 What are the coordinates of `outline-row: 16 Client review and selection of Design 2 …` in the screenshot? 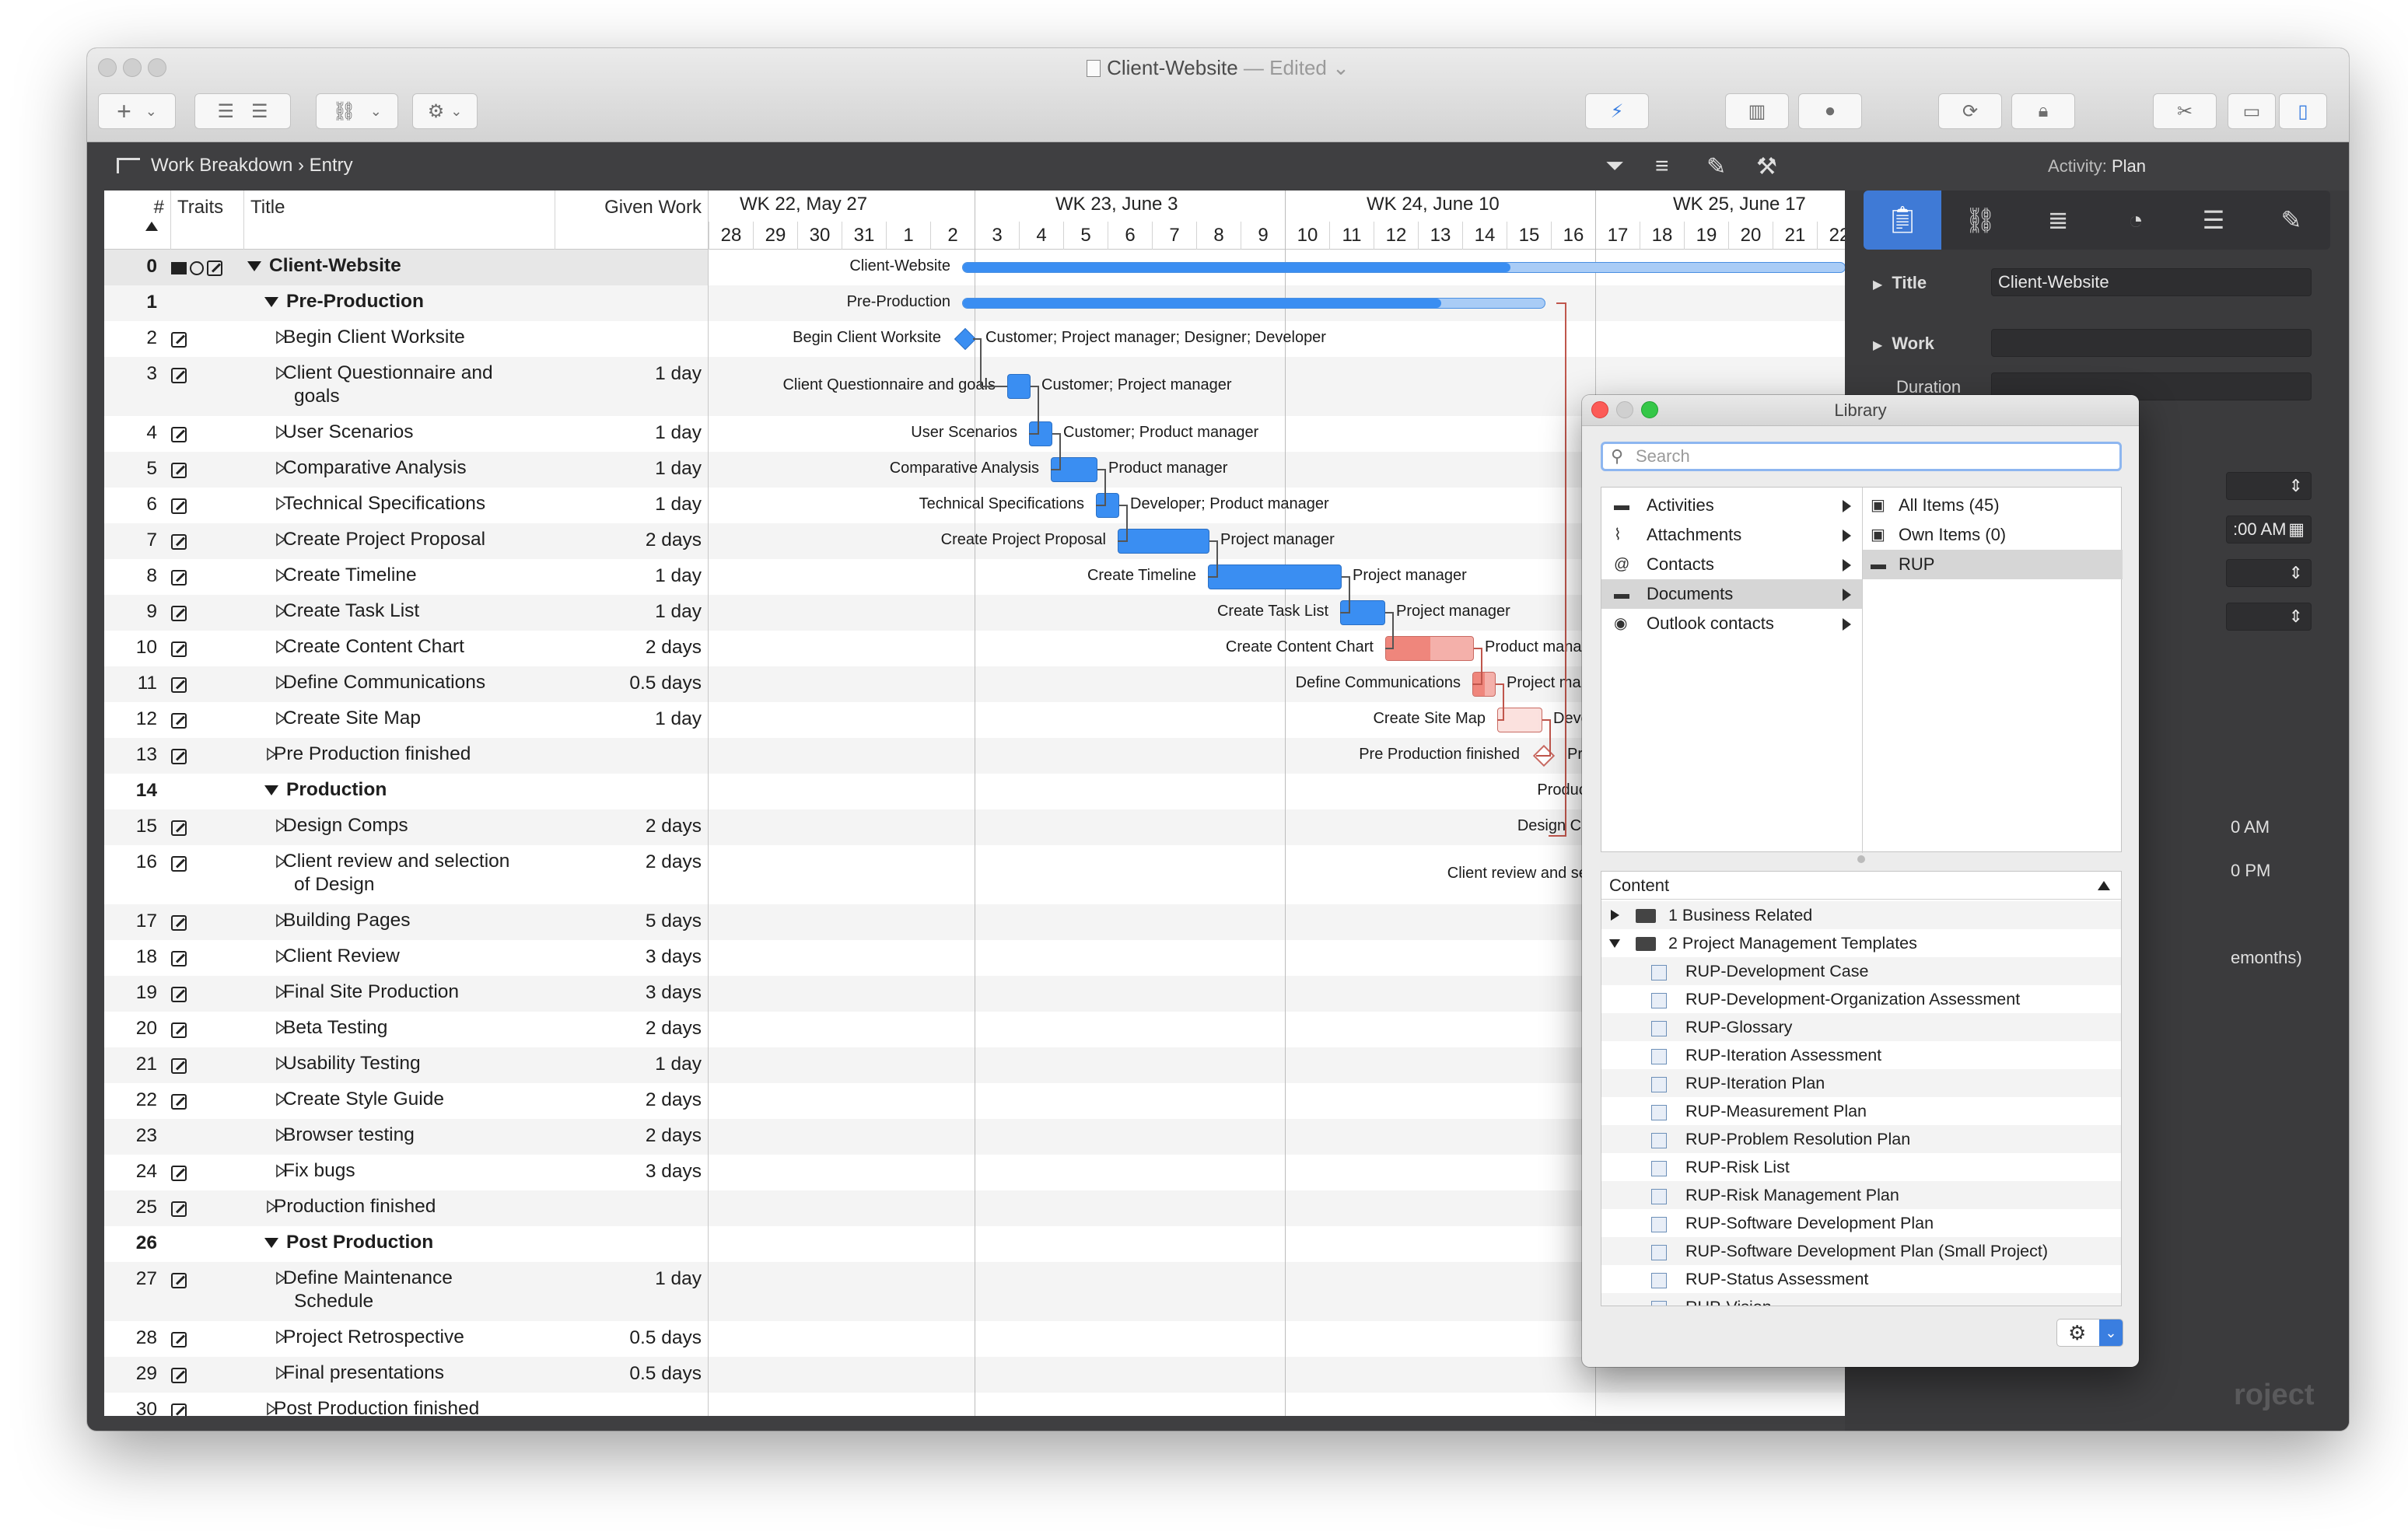 It's located at (406, 874).